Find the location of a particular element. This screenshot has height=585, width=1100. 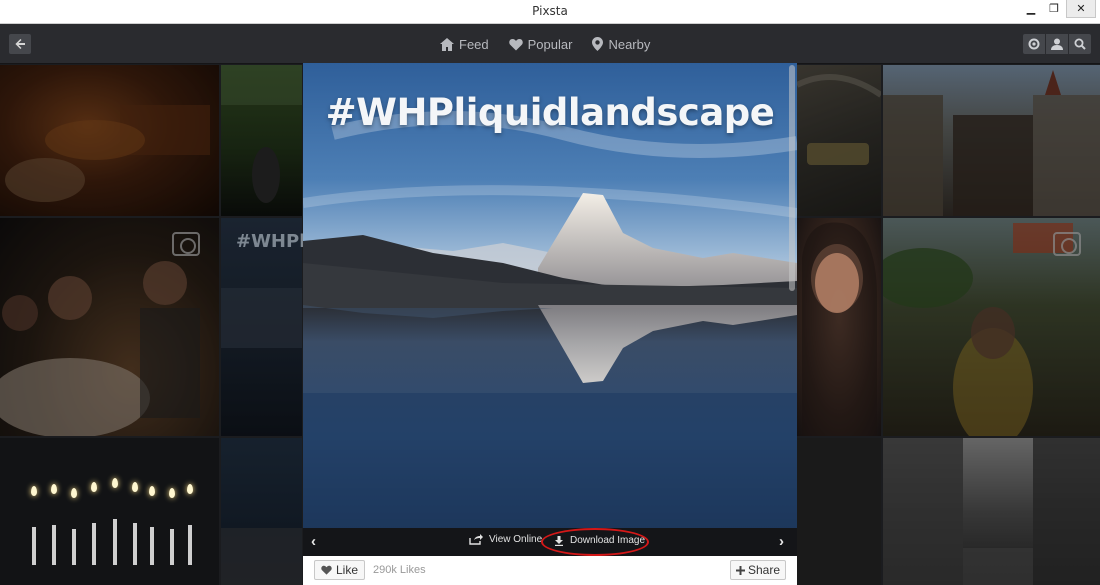

instagram-search-button is located at coordinates (1034, 44).